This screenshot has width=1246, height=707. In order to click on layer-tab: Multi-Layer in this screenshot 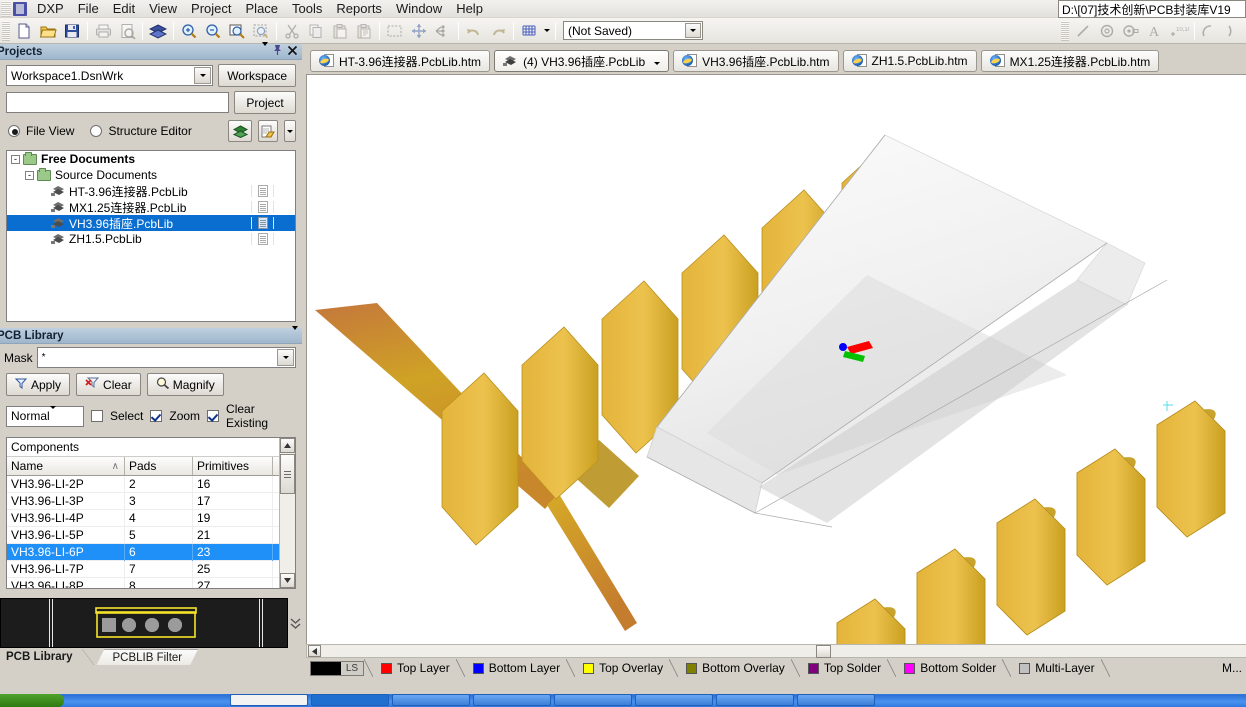, I will do `click(1055, 668)`.